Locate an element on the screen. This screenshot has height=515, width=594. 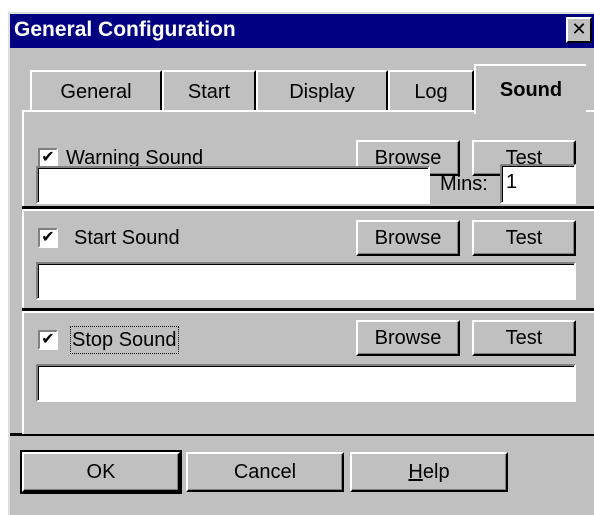
tab-start: Start is located at coordinates (209, 91).